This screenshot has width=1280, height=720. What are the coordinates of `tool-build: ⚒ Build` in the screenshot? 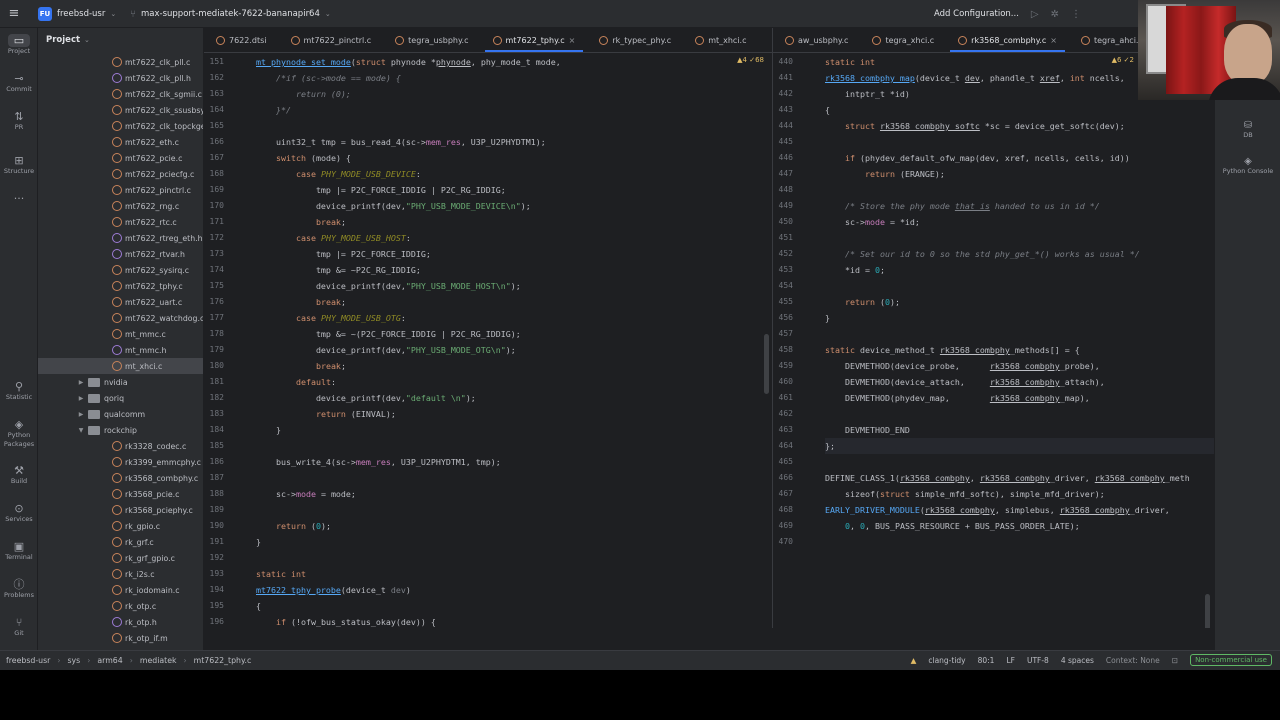 It's located at (19, 475).